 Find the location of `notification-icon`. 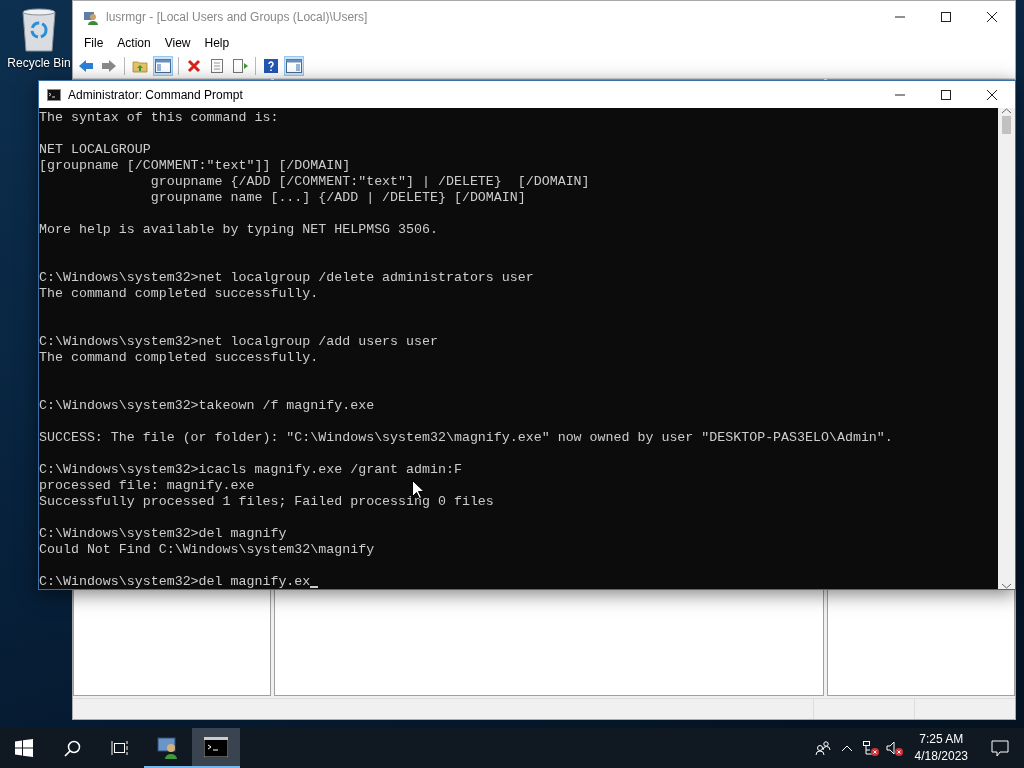

notification-icon is located at coordinates (1000, 748).